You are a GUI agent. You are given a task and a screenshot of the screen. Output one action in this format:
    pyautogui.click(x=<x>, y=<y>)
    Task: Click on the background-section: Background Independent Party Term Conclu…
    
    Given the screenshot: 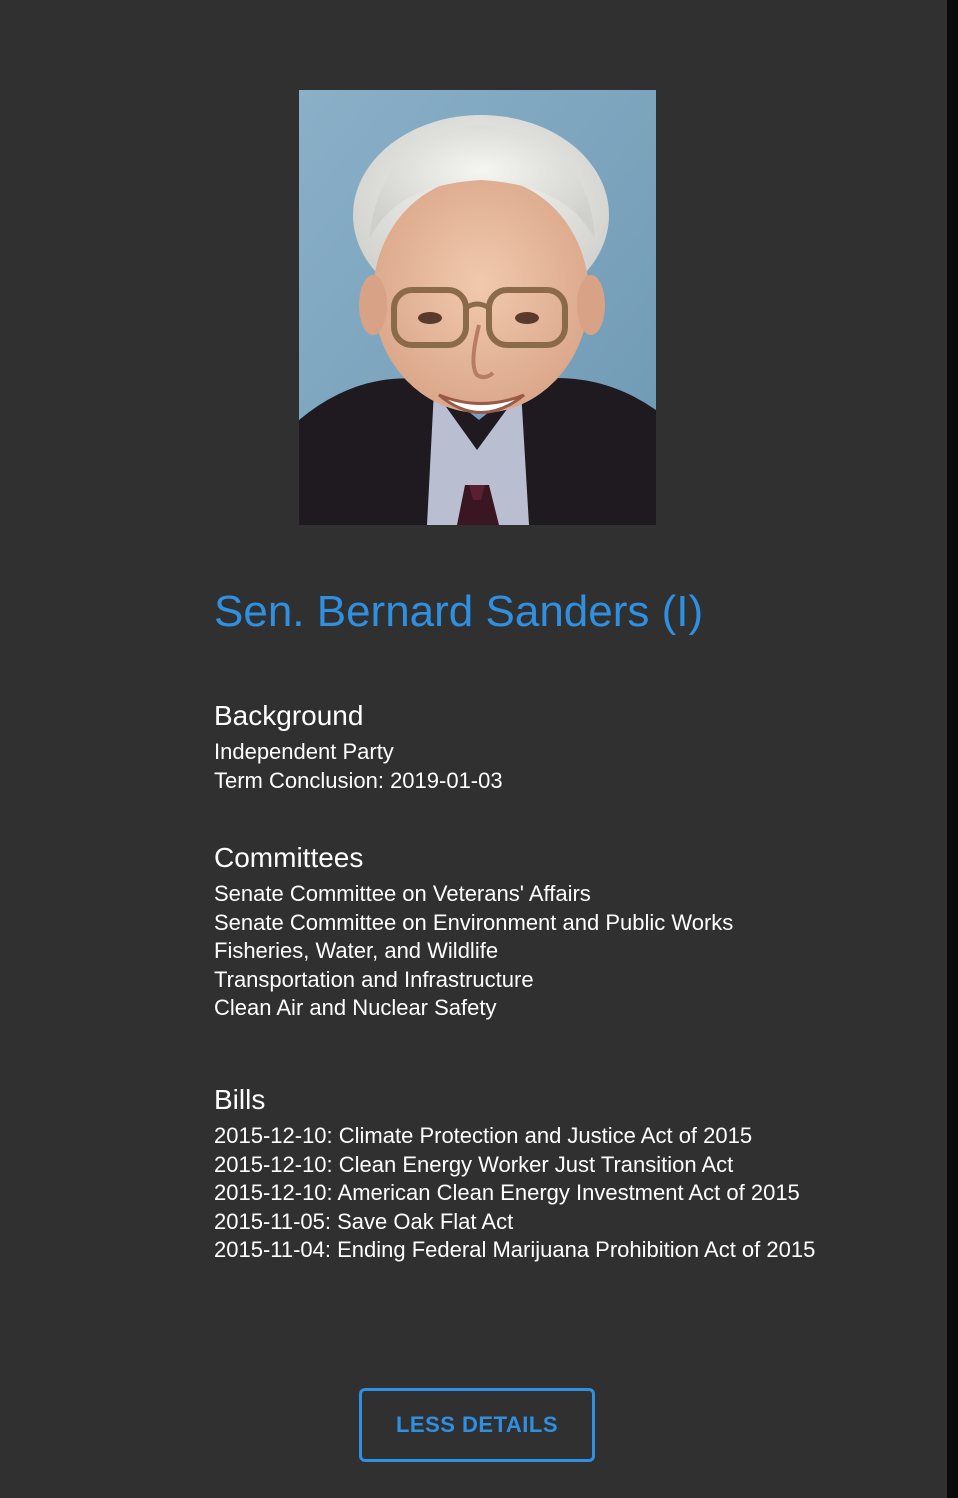 What is the action you would take?
    pyautogui.click(x=358, y=746)
    